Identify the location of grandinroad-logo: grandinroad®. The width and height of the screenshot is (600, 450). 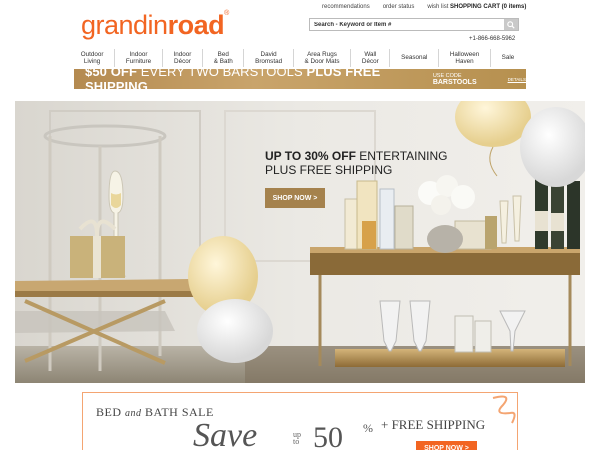
(155, 25).